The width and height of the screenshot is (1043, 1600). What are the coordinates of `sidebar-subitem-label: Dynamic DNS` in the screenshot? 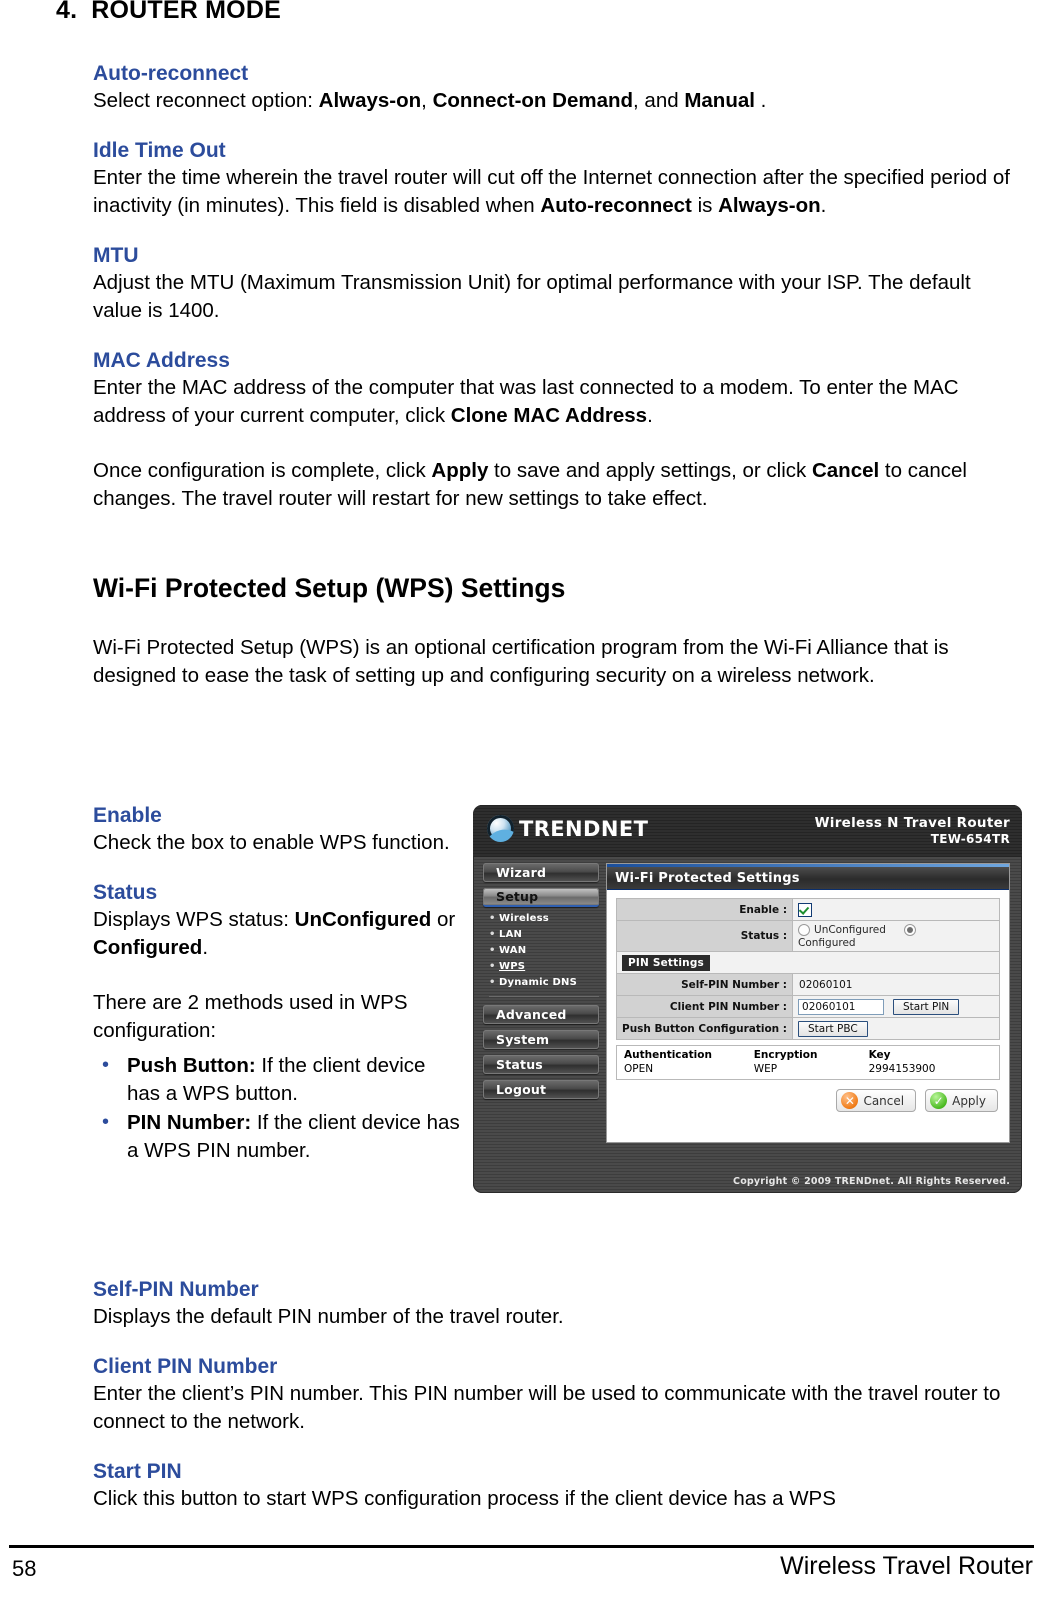 It's located at (538, 982).